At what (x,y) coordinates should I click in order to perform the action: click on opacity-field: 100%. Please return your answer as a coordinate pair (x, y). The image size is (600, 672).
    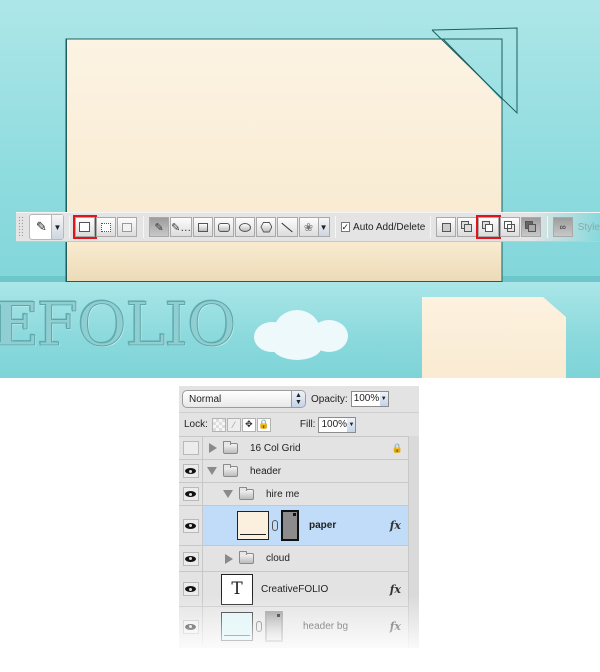
    Looking at the image, I should click on (365, 399).